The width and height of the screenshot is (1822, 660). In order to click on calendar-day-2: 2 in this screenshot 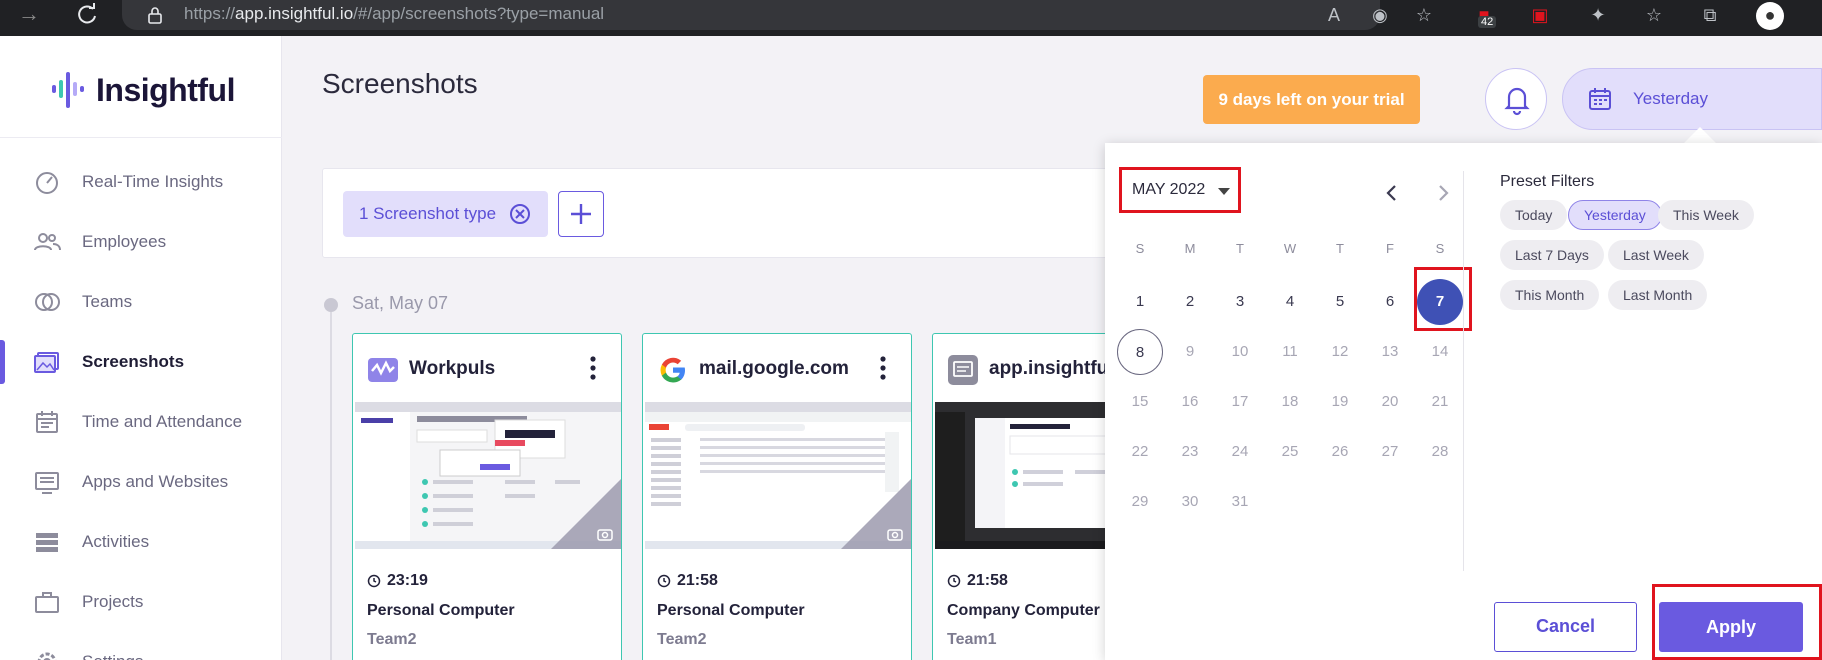, I will do `click(1190, 302)`.